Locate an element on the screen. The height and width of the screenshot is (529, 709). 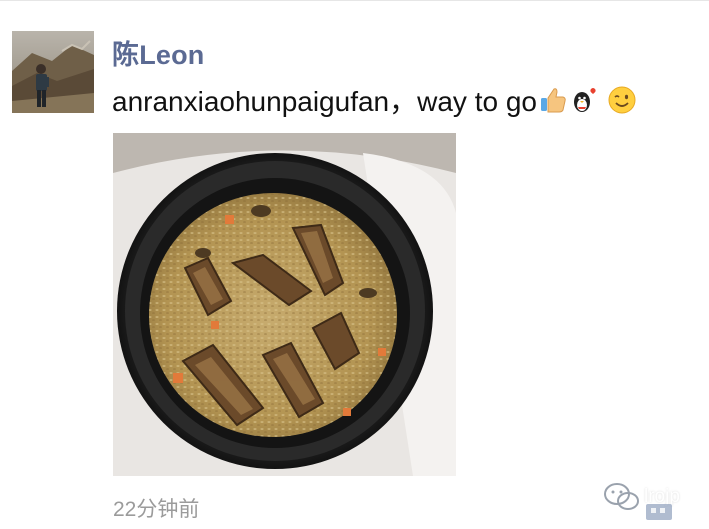
post-text: anranxiaohunpaigufan，way to go is located at coordinates (374, 101).